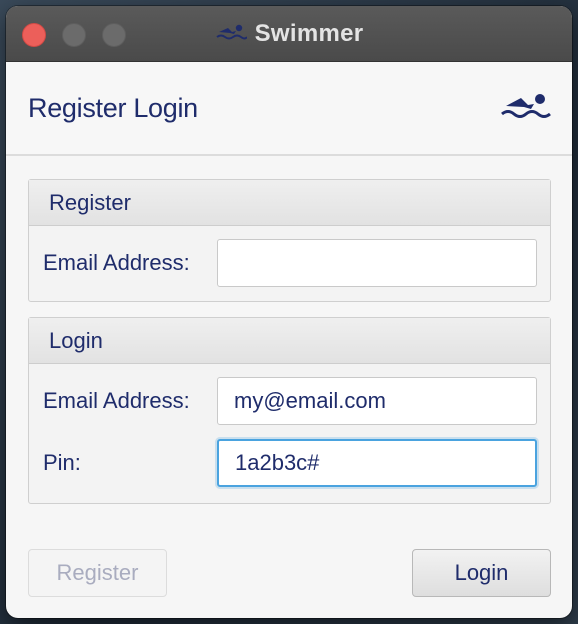 Image resolution: width=578 pixels, height=624 pixels. What do you see at coordinates (309, 33) in the screenshot?
I see `window-title: Swimmer` at bounding box center [309, 33].